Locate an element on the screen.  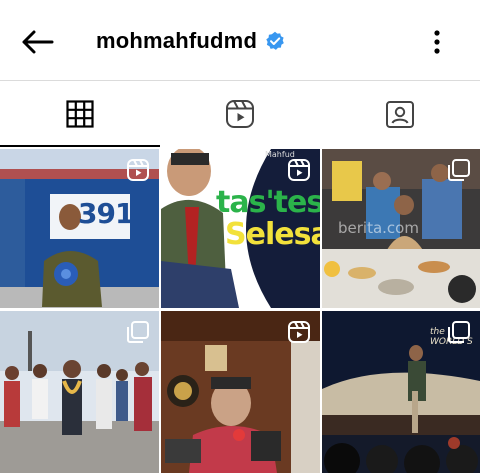
reels-icon is located at coordinates (240, 114).